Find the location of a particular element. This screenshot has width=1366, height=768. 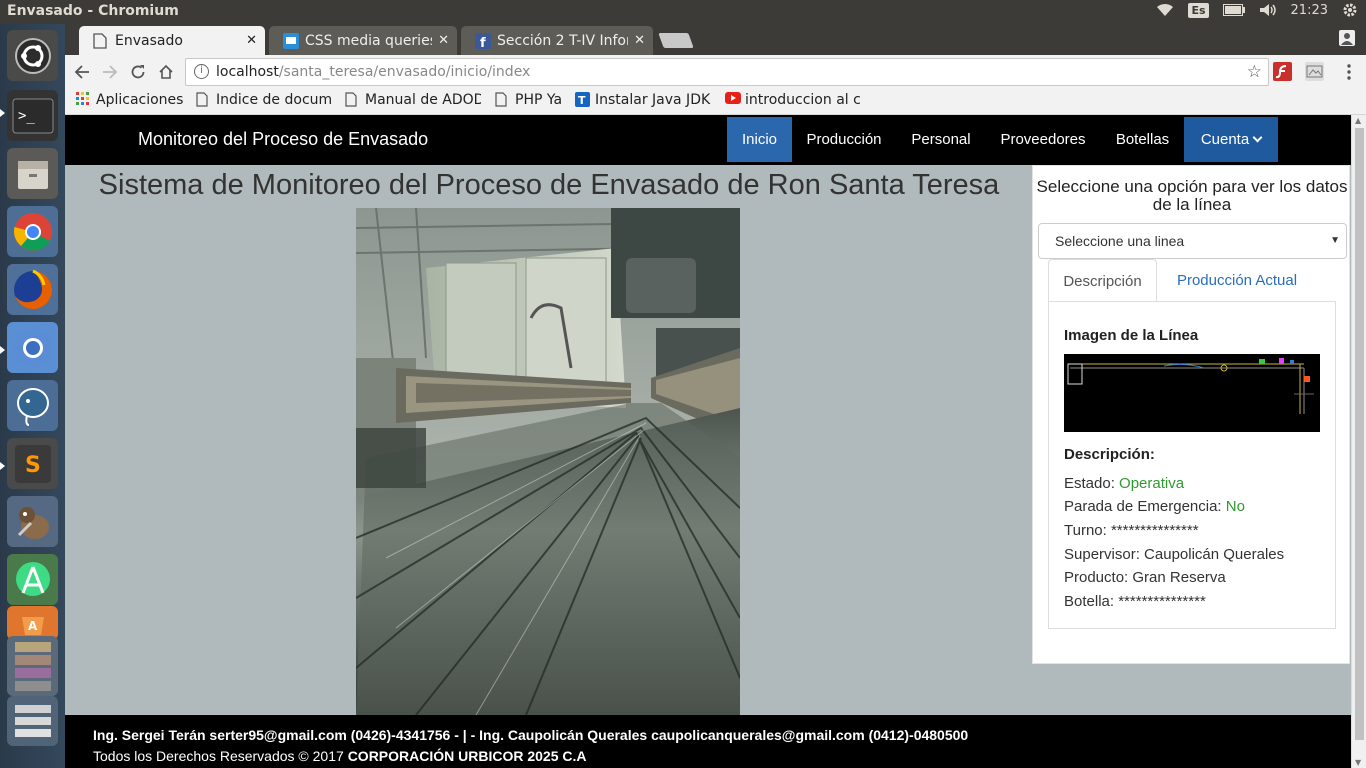

url-path: /santa_teresa/envasado/inicio/index is located at coordinates (404, 72).